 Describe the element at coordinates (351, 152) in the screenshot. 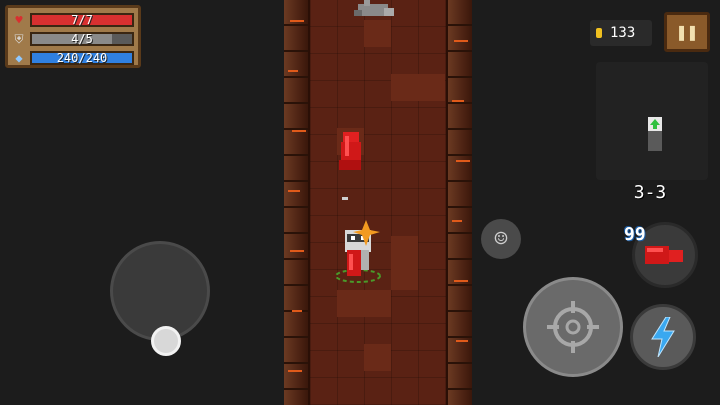

I see `red-gauntlet-pickup` at that location.